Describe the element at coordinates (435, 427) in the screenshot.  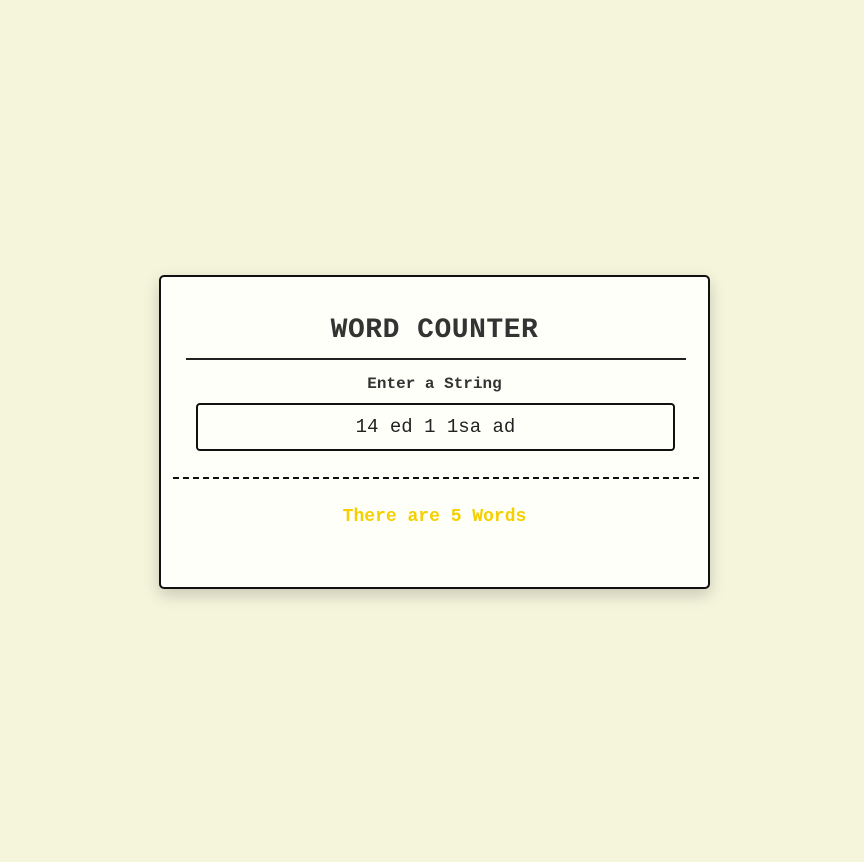
I see `string-input` at that location.